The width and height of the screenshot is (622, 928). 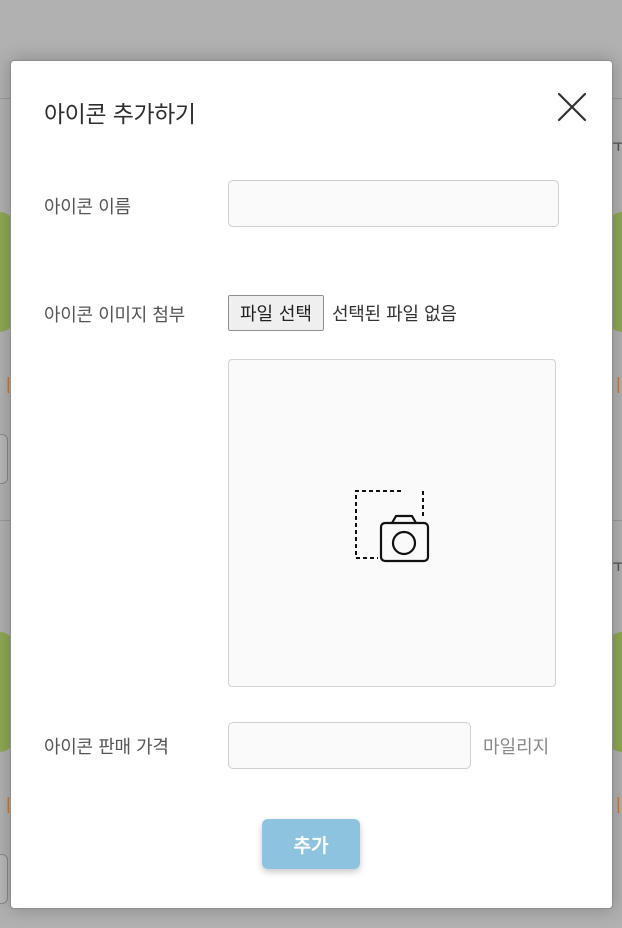 I want to click on camera-placeholder-icon, so click(x=392, y=526).